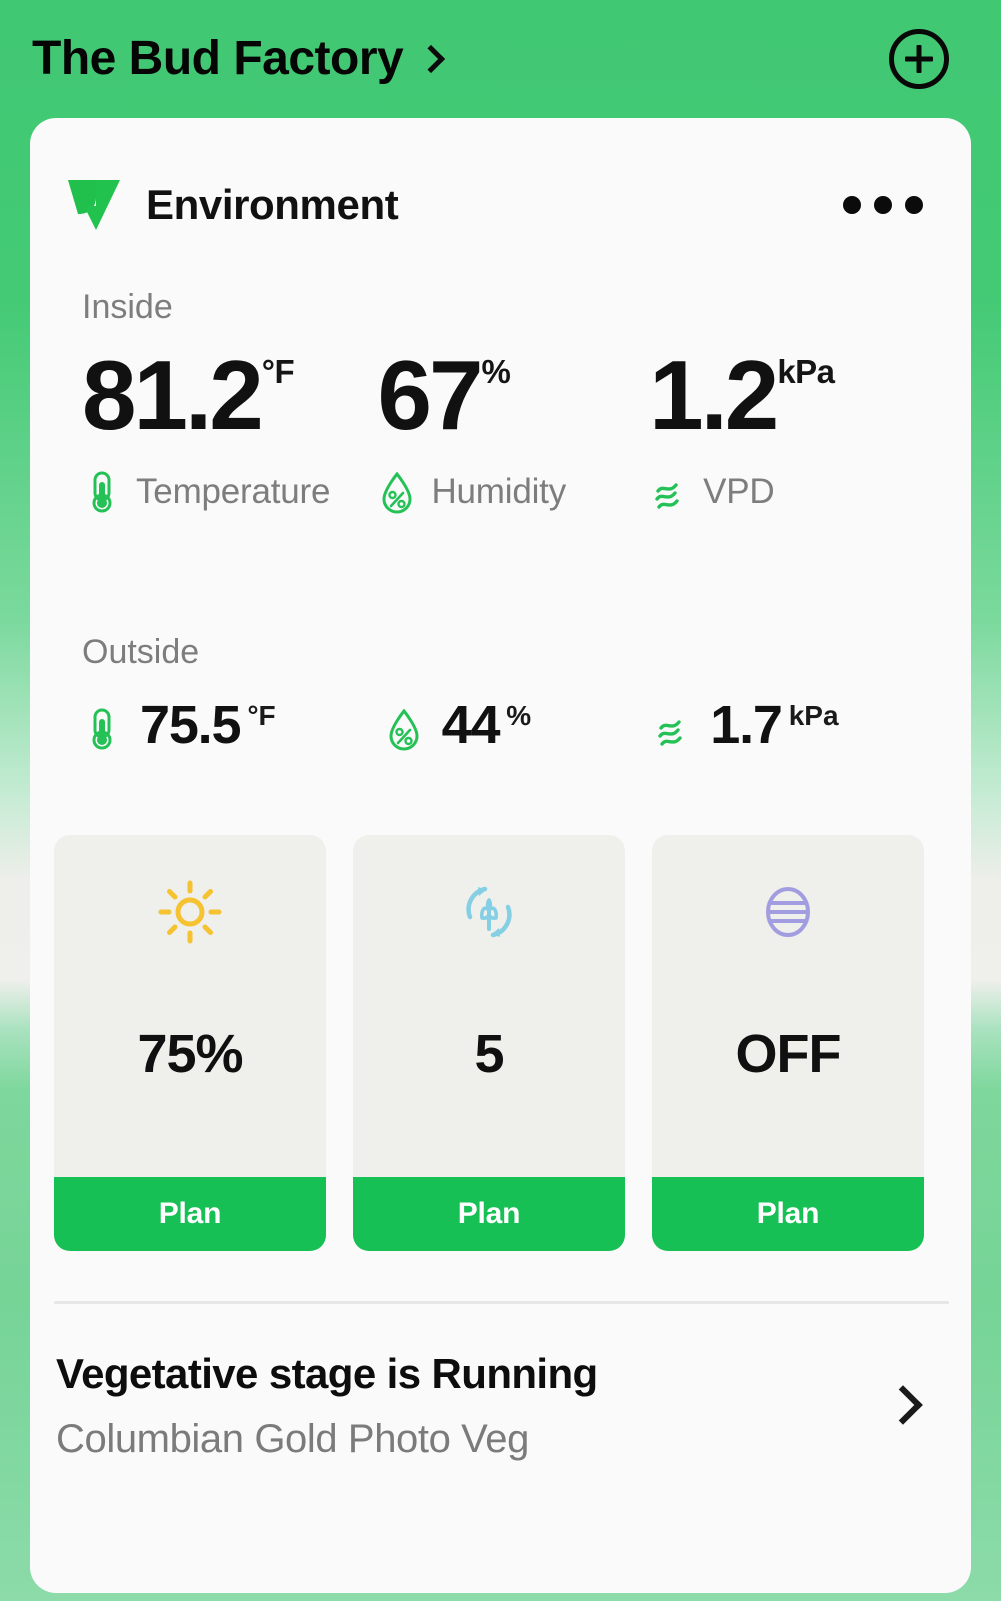 The height and width of the screenshot is (1601, 1001). What do you see at coordinates (233, 492) in the screenshot?
I see `temperature-label: Temperature` at bounding box center [233, 492].